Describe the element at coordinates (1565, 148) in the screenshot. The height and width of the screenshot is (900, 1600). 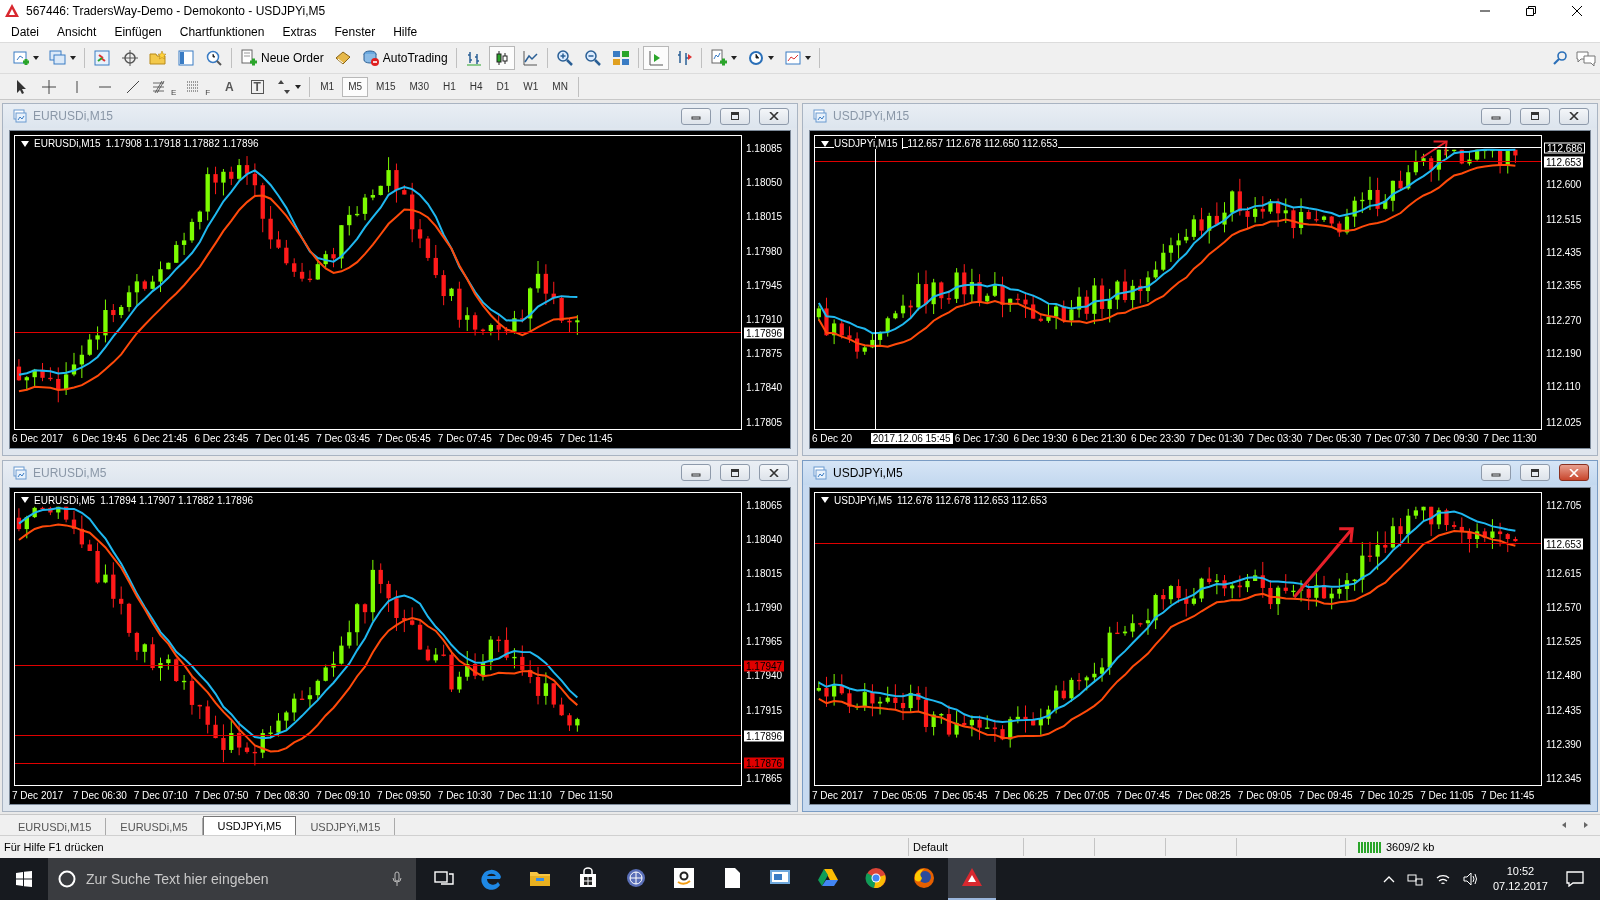
I see `price-marker: 112.686` at that location.